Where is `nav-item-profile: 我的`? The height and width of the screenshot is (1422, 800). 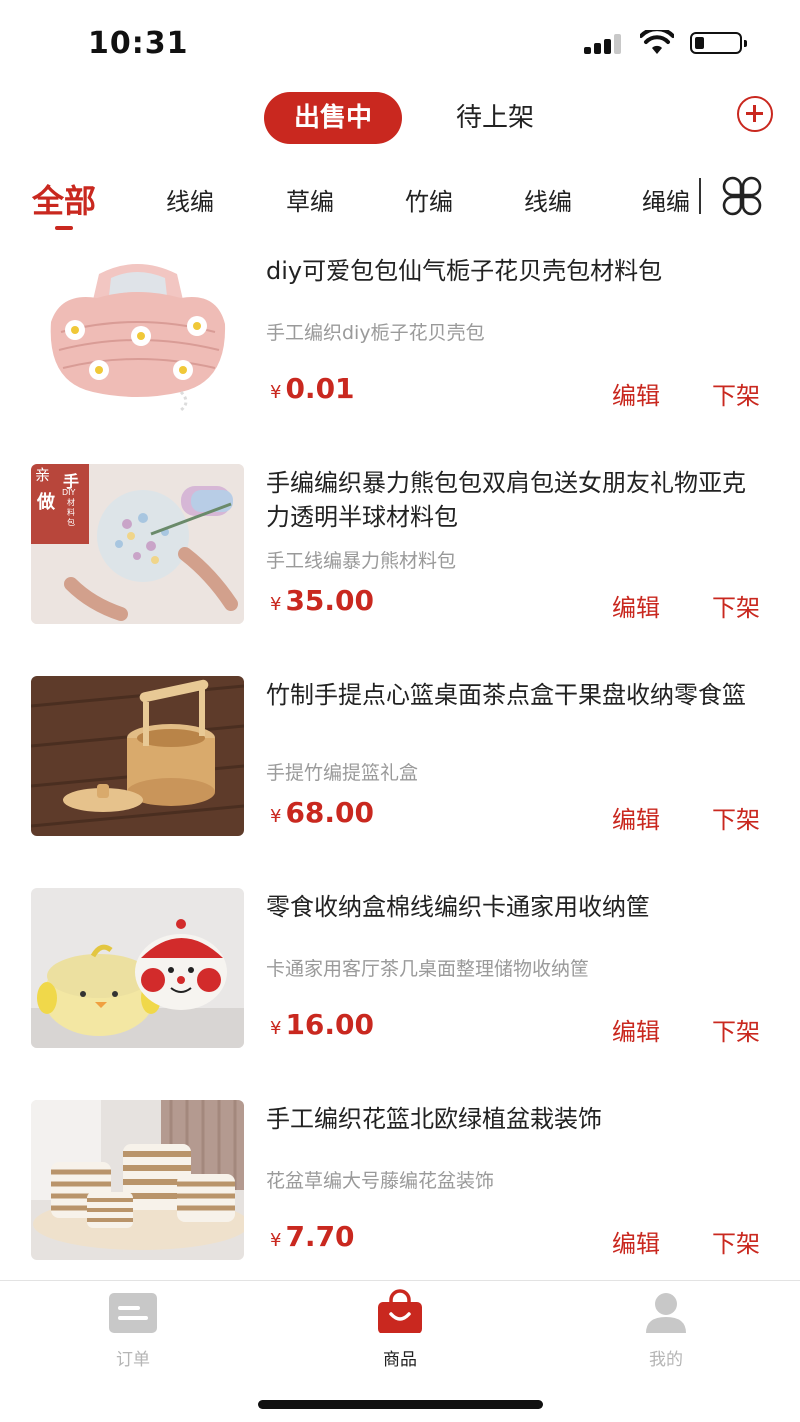 nav-item-profile: 我的 is located at coordinates (666, 1333).